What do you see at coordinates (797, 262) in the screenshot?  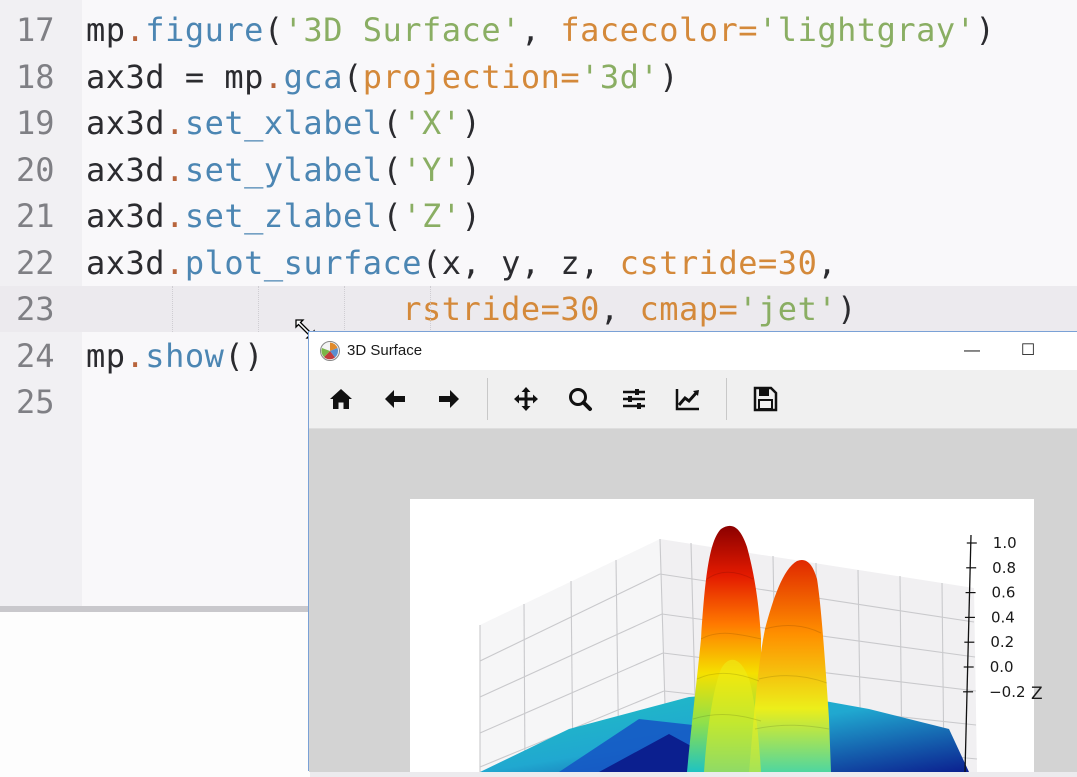 I see `code-token: 30` at bounding box center [797, 262].